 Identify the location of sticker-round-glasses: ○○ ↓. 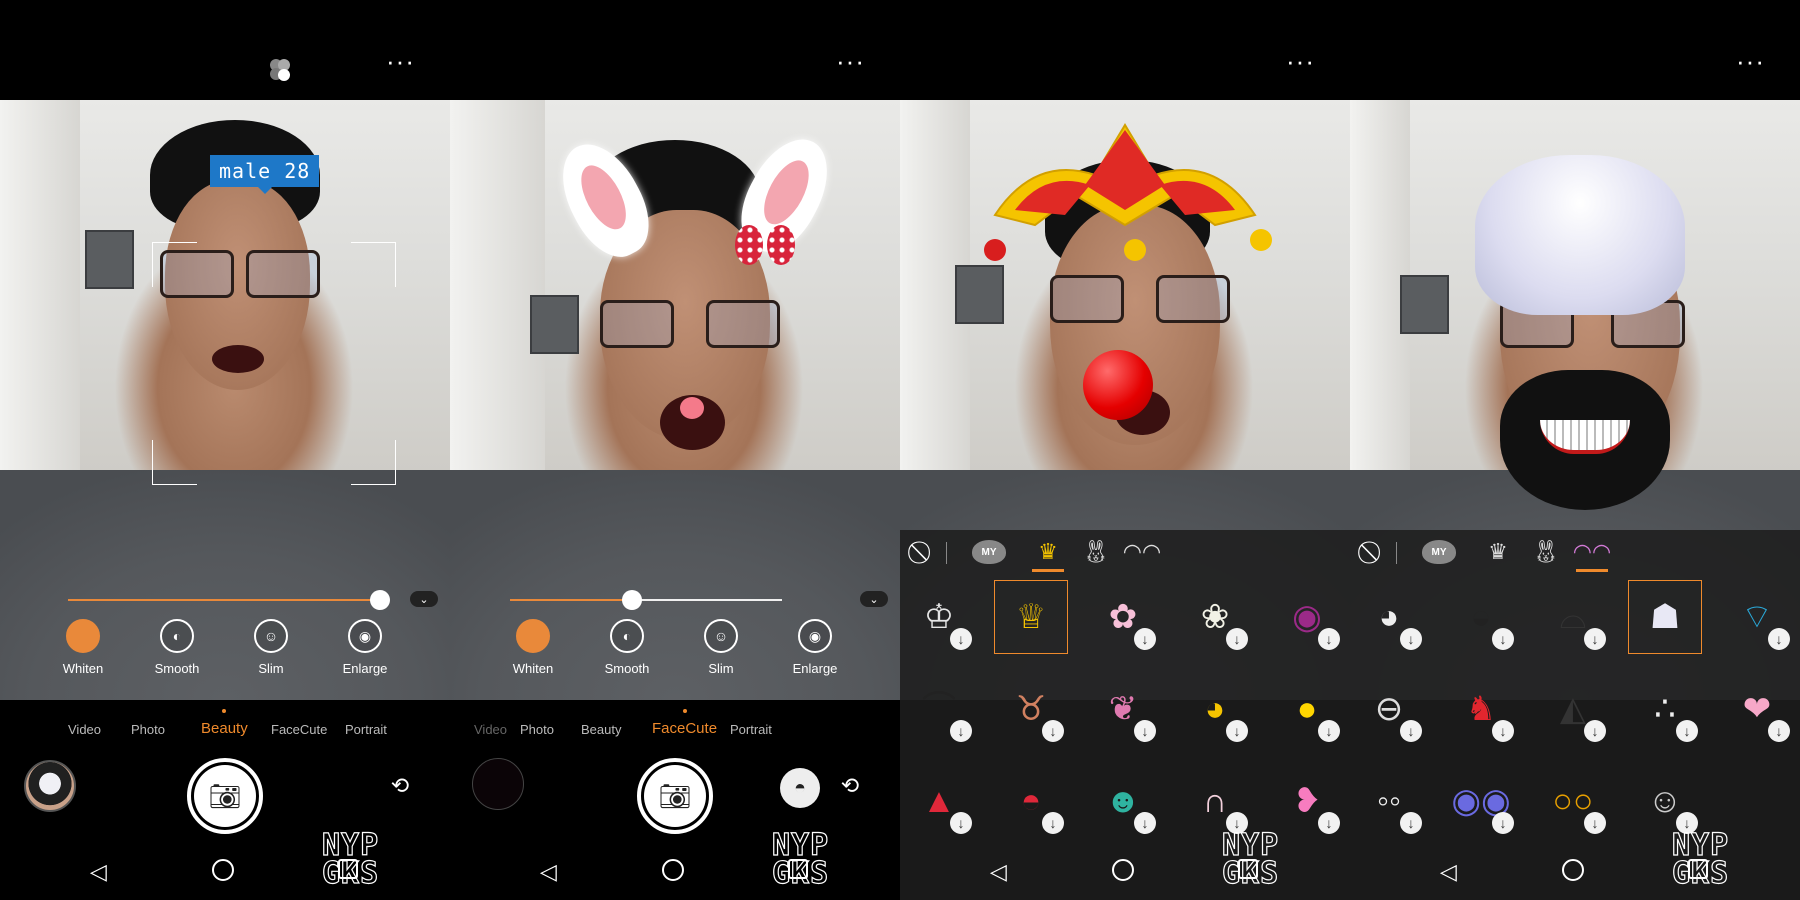
(1573, 801).